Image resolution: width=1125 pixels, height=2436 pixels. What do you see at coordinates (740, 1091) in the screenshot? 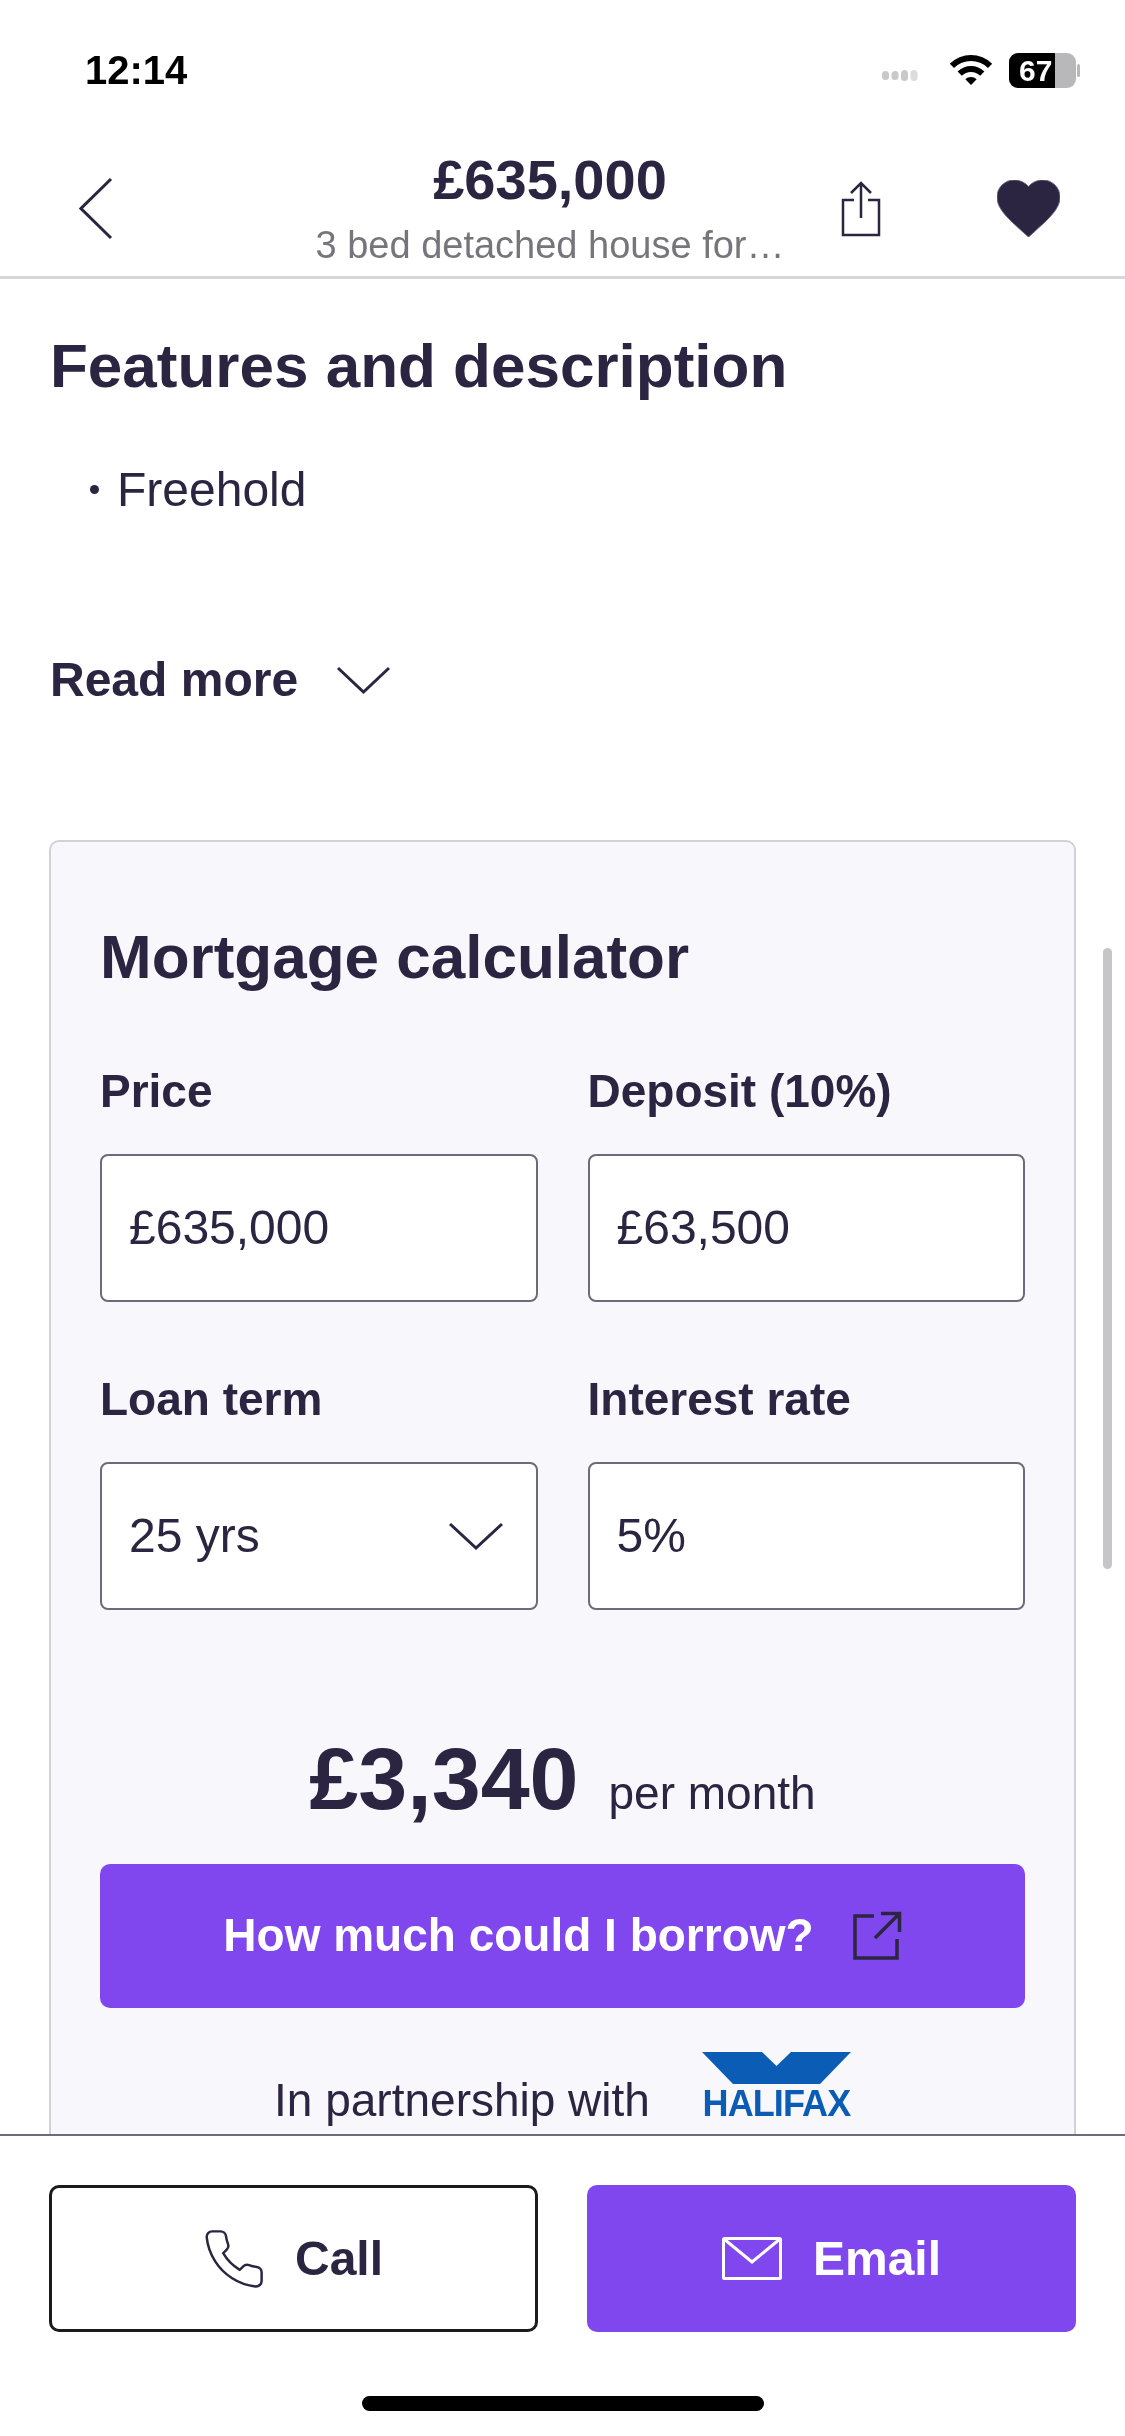
I see `field-label: Deposit (10%)` at bounding box center [740, 1091].